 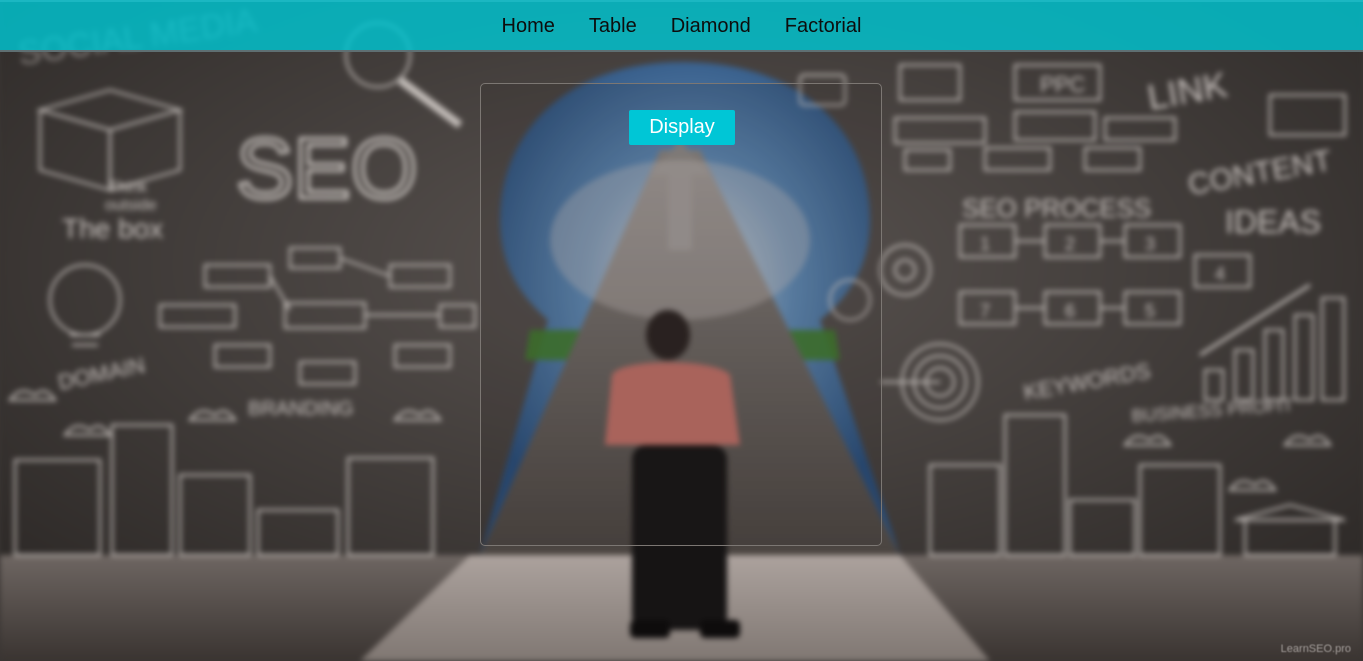 I want to click on bg-text-ppc: PPC, so click(x=1062, y=84).